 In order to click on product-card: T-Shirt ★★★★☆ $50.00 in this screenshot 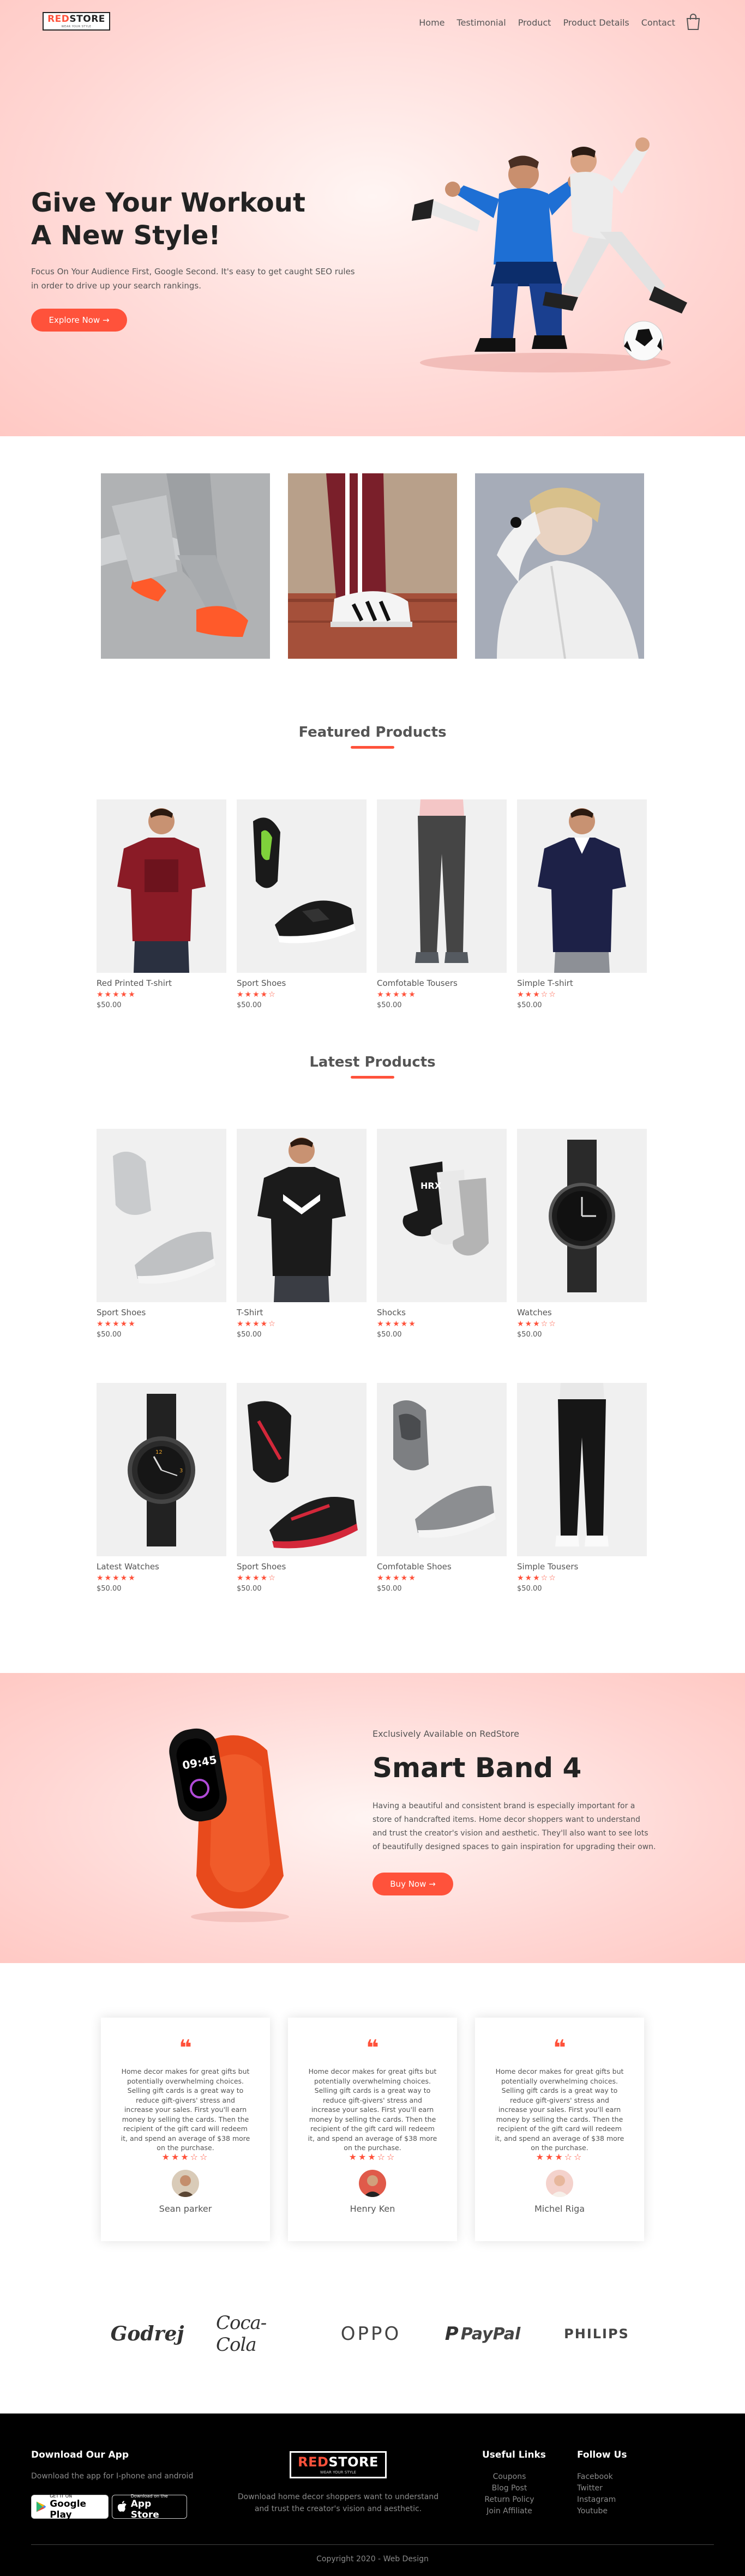, I will do `click(302, 1234)`.